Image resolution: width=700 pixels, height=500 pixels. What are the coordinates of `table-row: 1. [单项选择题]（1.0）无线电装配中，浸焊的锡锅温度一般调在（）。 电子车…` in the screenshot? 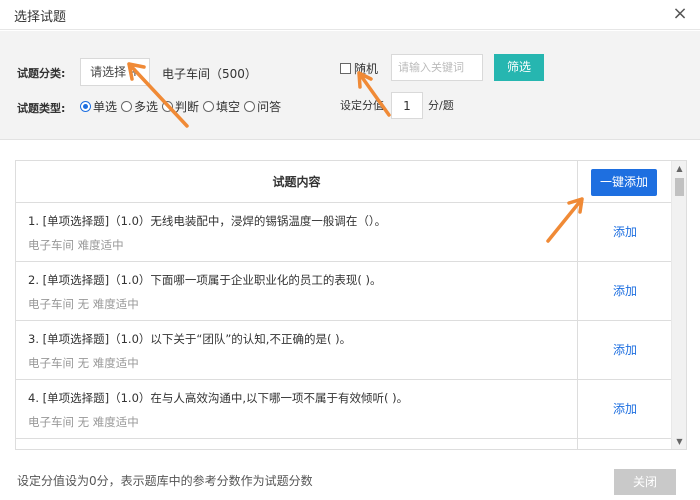 It's located at (344, 232).